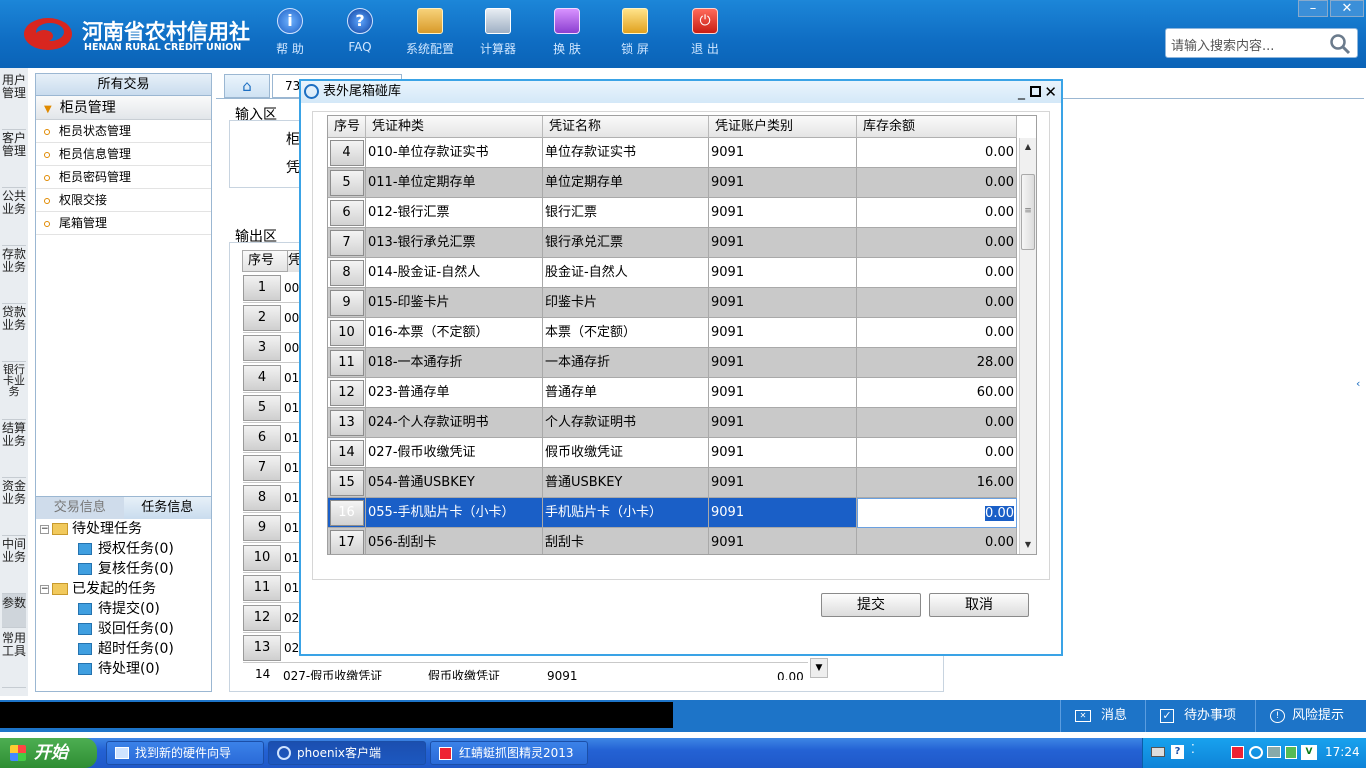  I want to click on tab-bank-card-business: 银行卡业务, so click(14, 391).